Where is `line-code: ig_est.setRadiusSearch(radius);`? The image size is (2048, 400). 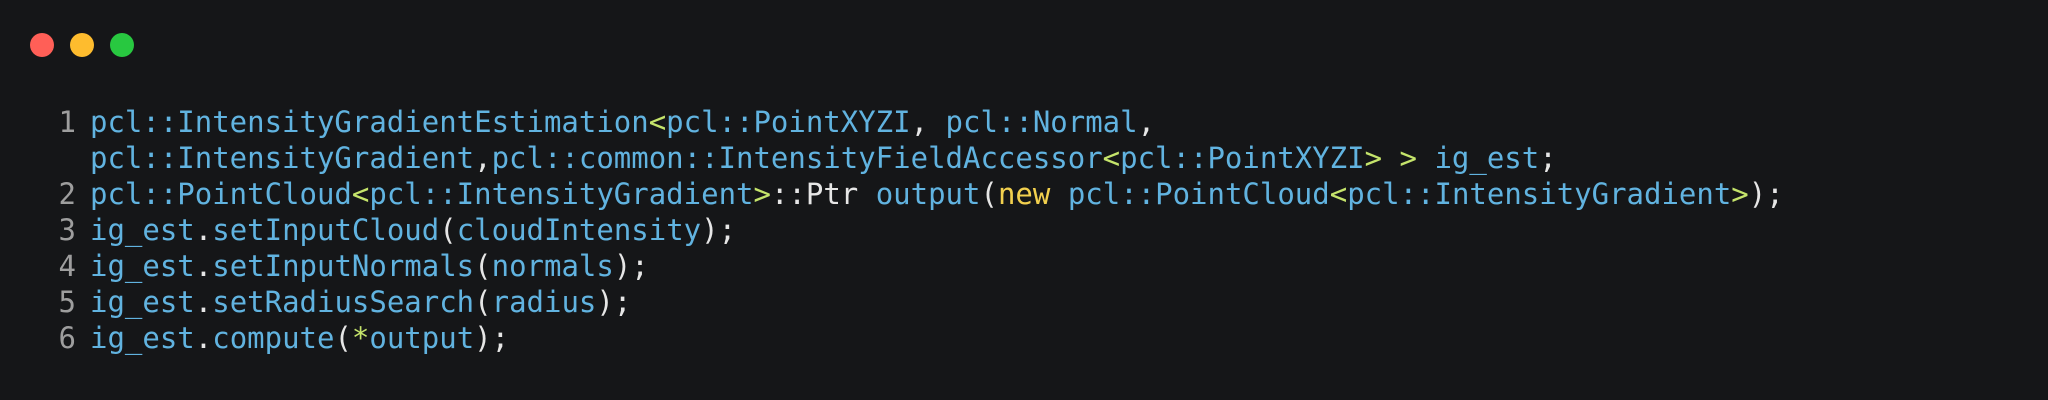
line-code: ig_est.setRadiusSearch(radius); is located at coordinates (353, 302).